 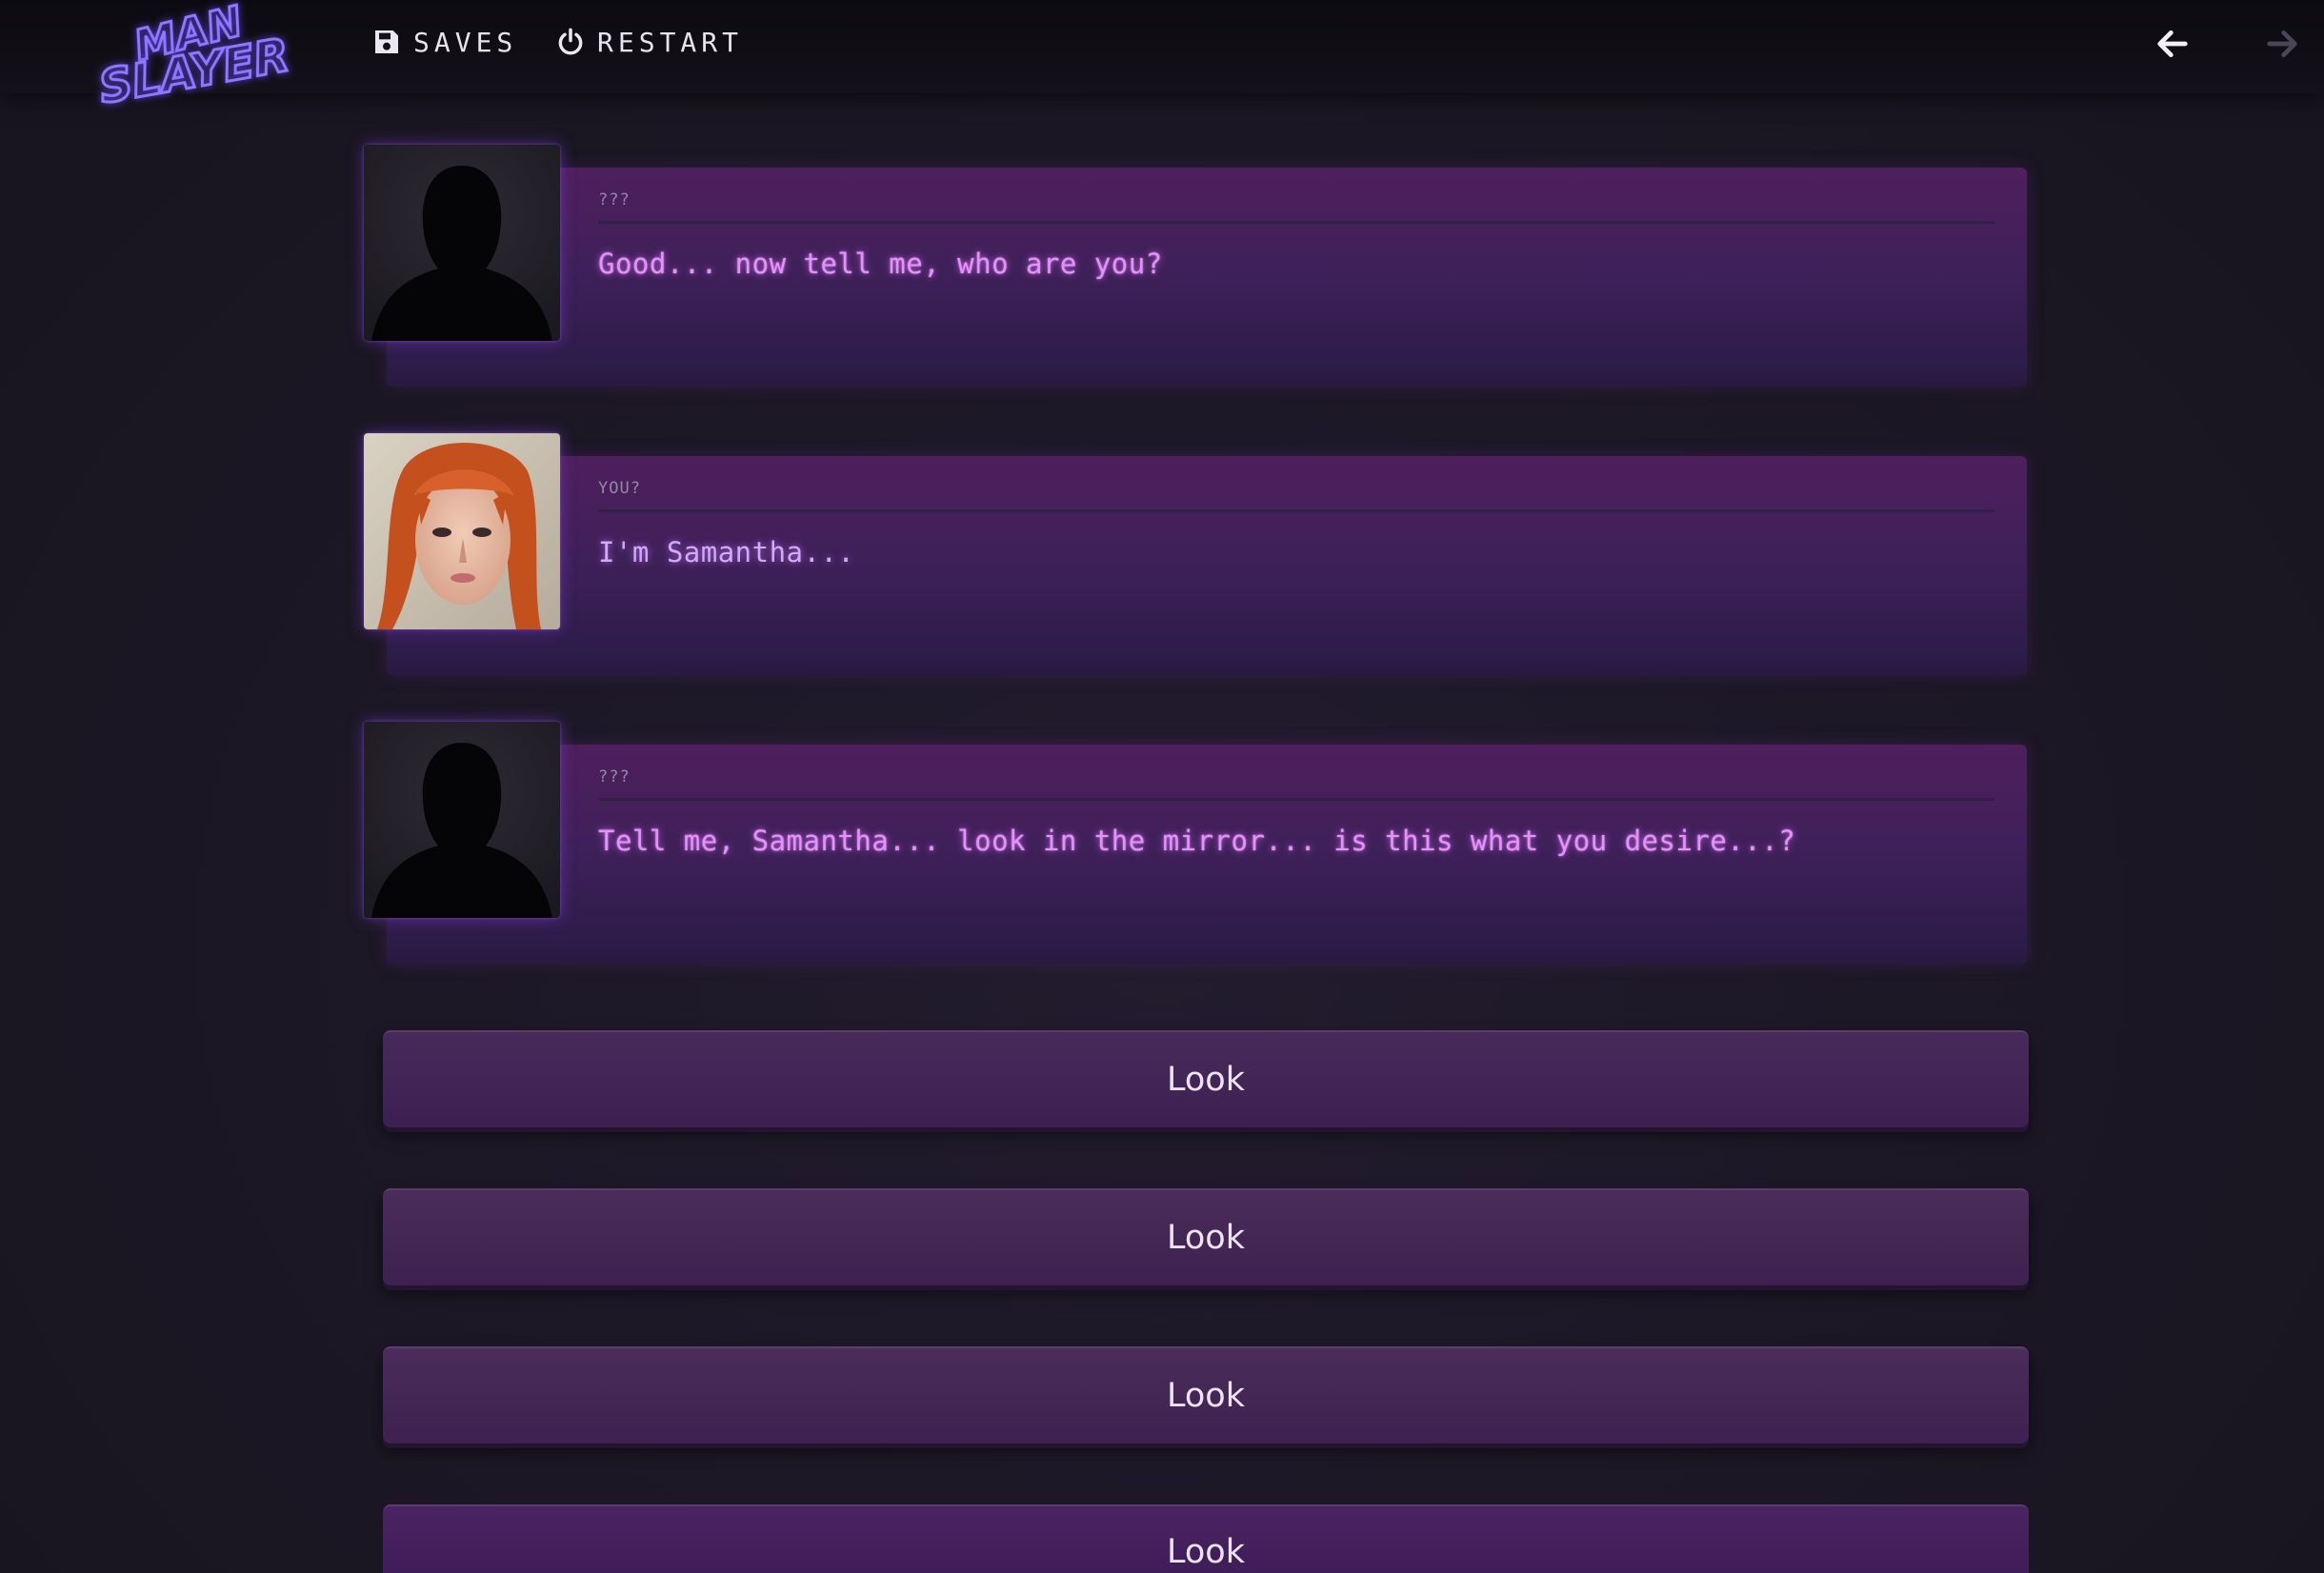 I want to click on back-button, so click(x=2172, y=44).